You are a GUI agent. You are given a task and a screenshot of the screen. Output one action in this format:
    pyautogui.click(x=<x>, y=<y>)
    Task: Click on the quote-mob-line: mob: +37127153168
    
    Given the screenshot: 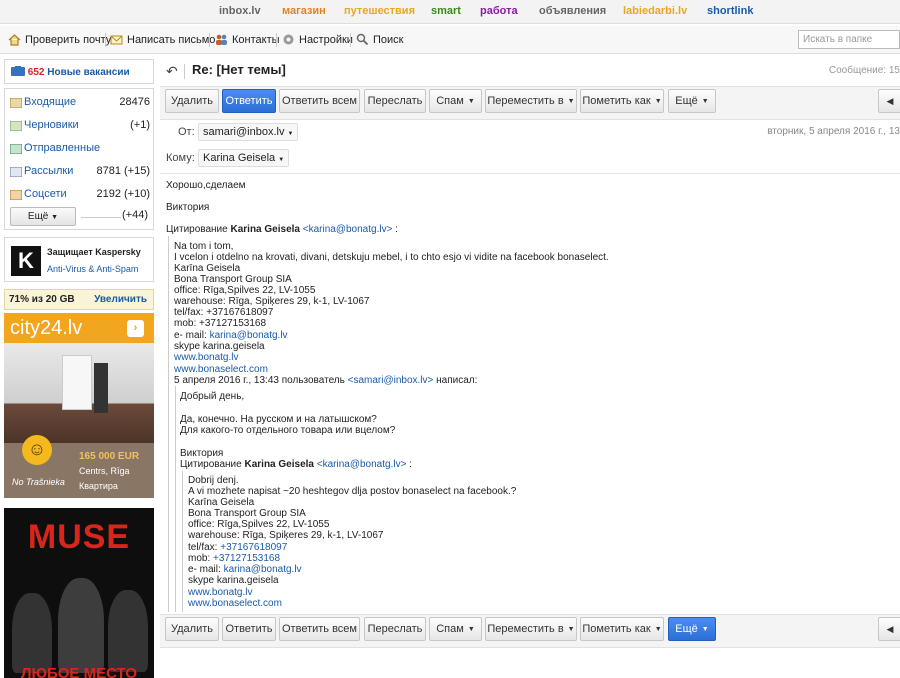 What is the action you would take?
    pyautogui.click(x=234, y=558)
    